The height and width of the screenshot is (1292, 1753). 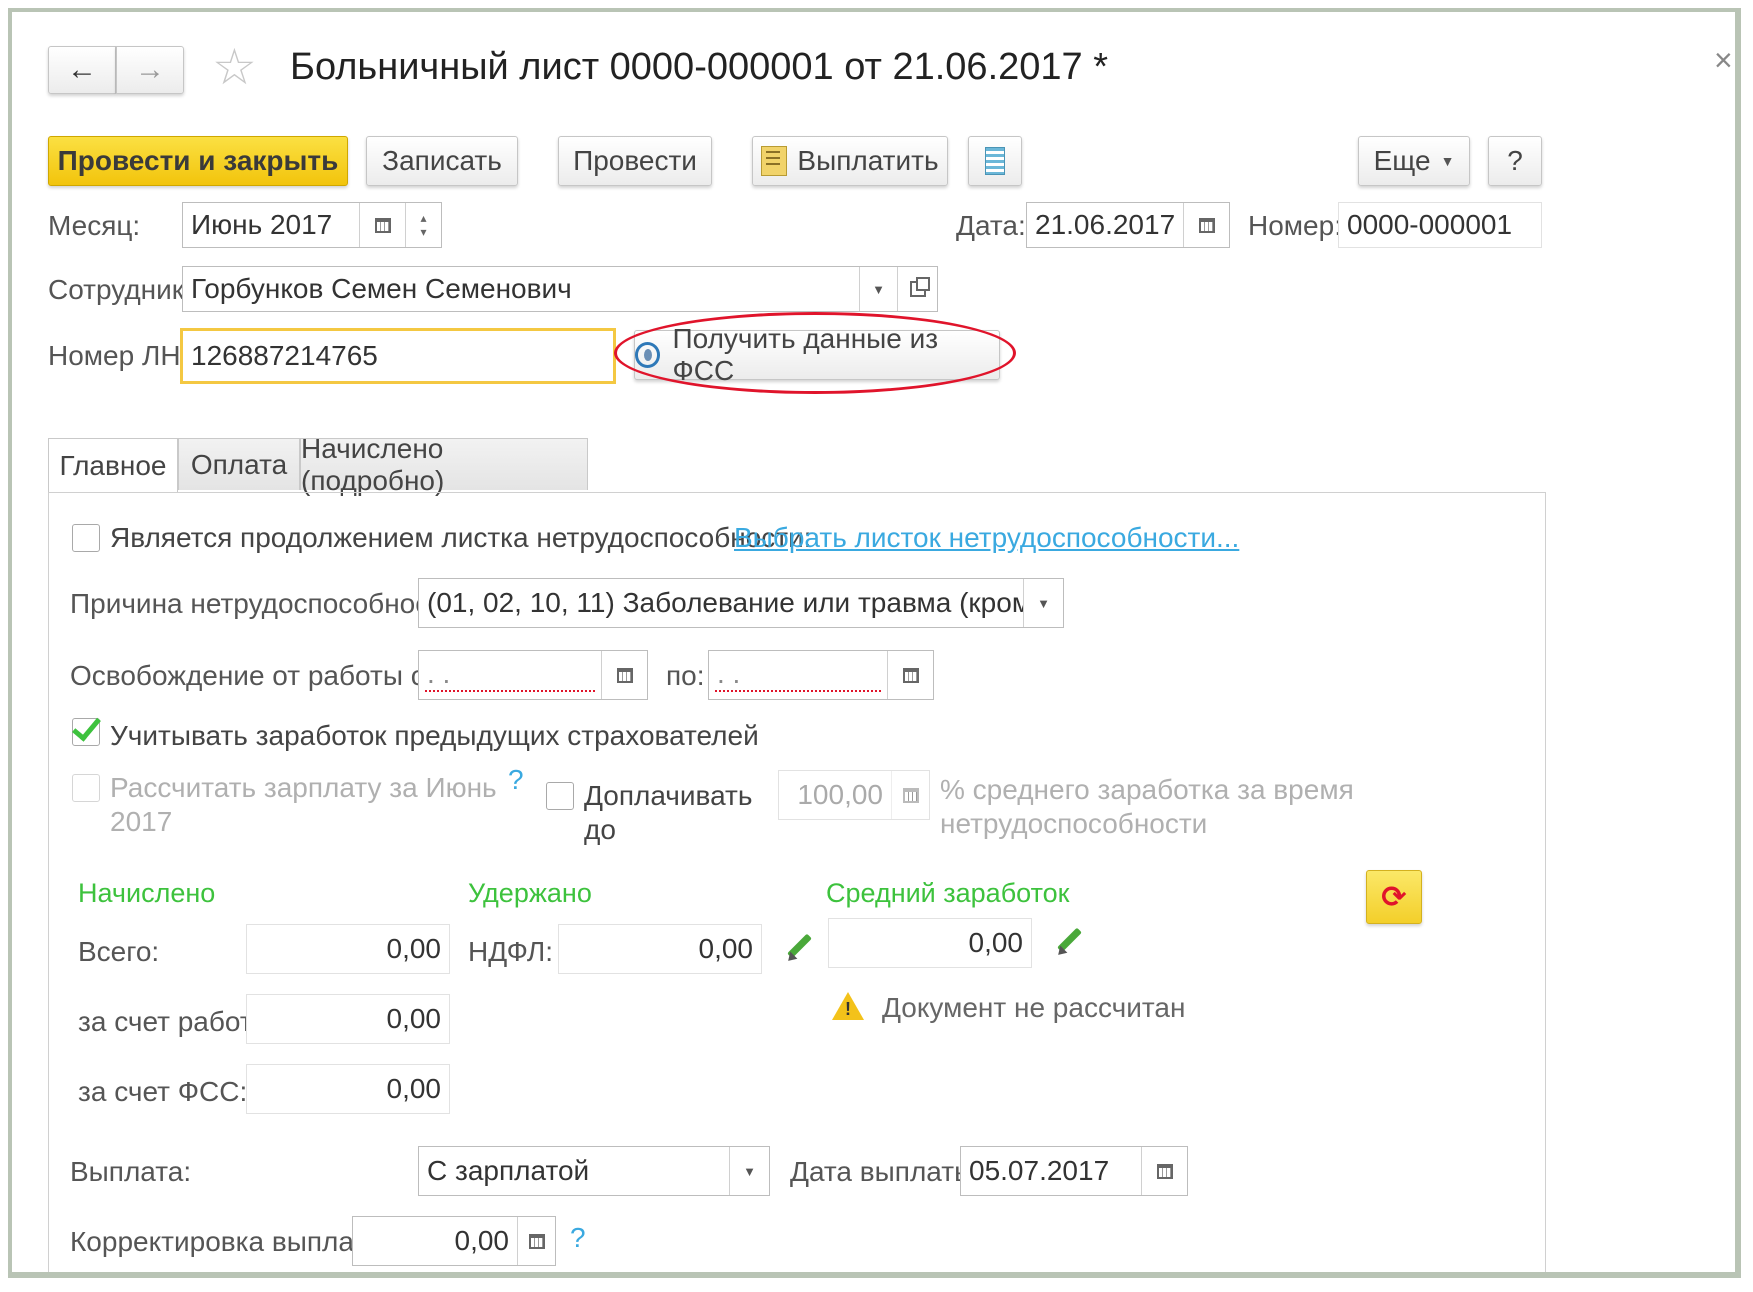 What do you see at coordinates (726, 948) in the screenshot?
I see `ndfl-value: 0,00` at bounding box center [726, 948].